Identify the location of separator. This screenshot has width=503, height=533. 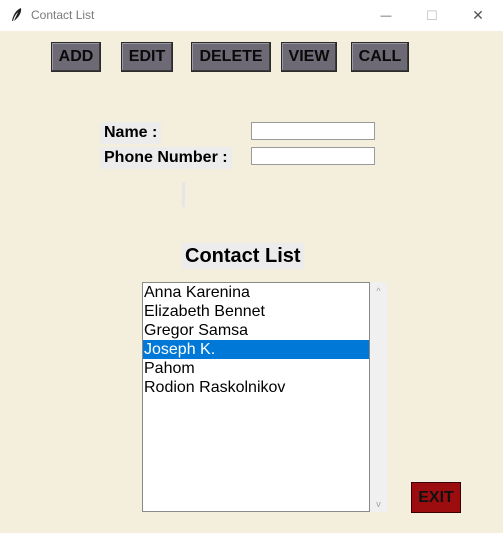
(183, 194).